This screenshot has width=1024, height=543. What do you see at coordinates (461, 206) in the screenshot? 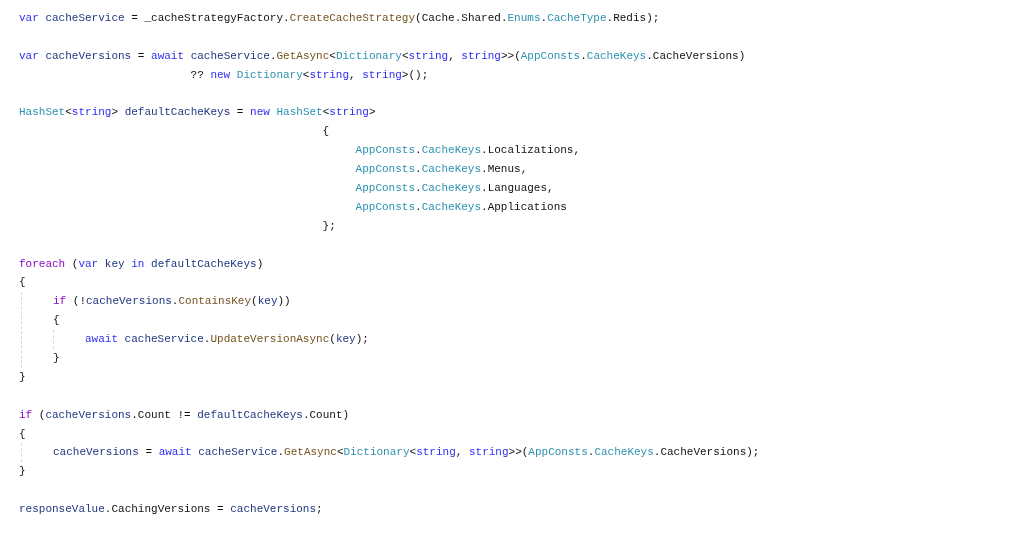
I see `code-line: AppConsts.CacheKeys.Applications` at bounding box center [461, 206].